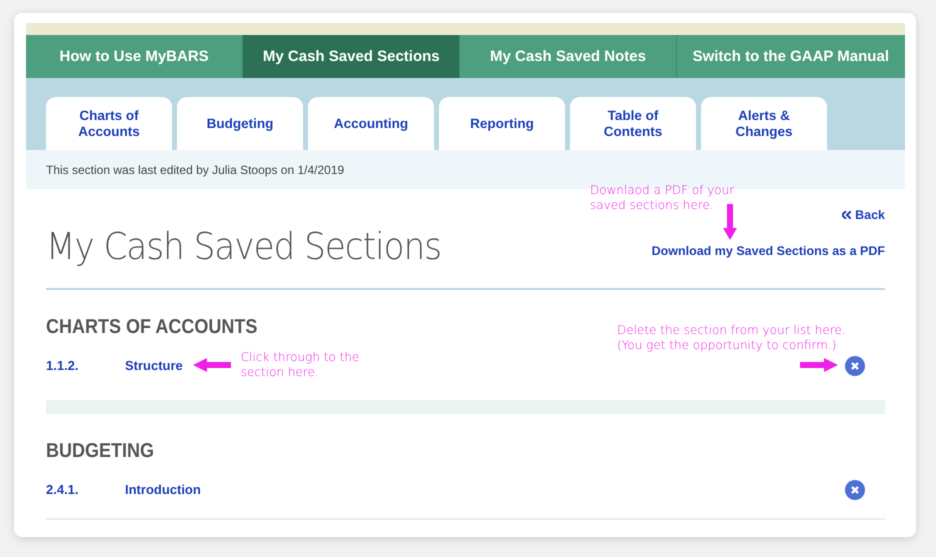 The image size is (936, 557). I want to click on category-tab: Charts of Accounts, so click(109, 123).